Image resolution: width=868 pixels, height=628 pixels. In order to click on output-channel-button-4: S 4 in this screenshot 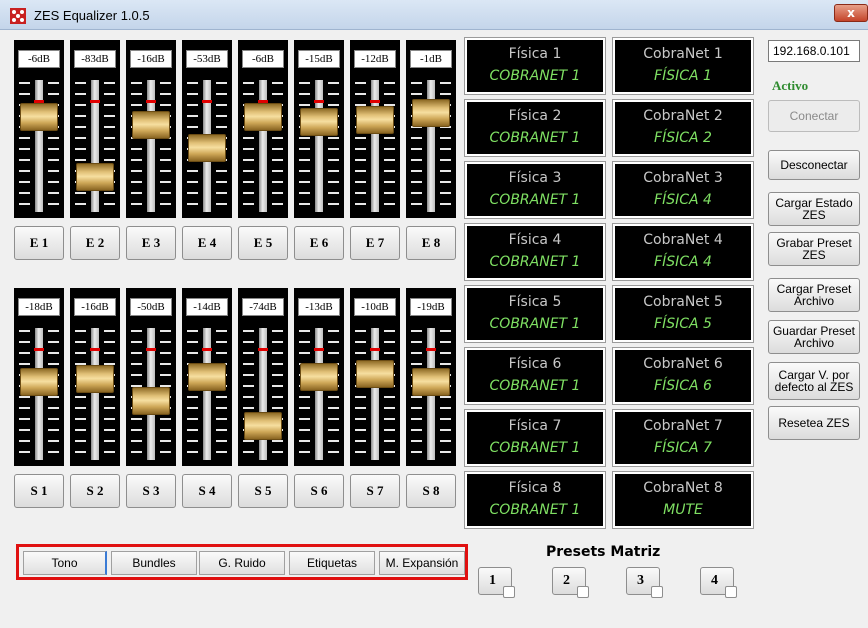, I will do `click(207, 491)`.